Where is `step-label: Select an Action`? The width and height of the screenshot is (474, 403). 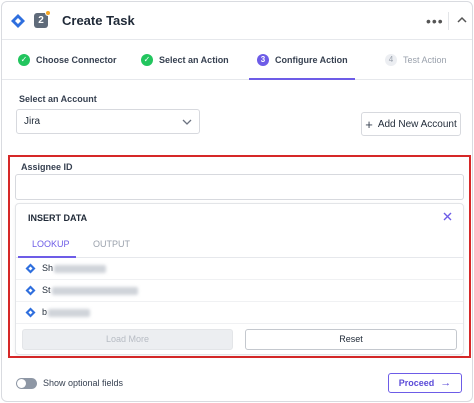
step-label: Select an Action is located at coordinates (194, 60).